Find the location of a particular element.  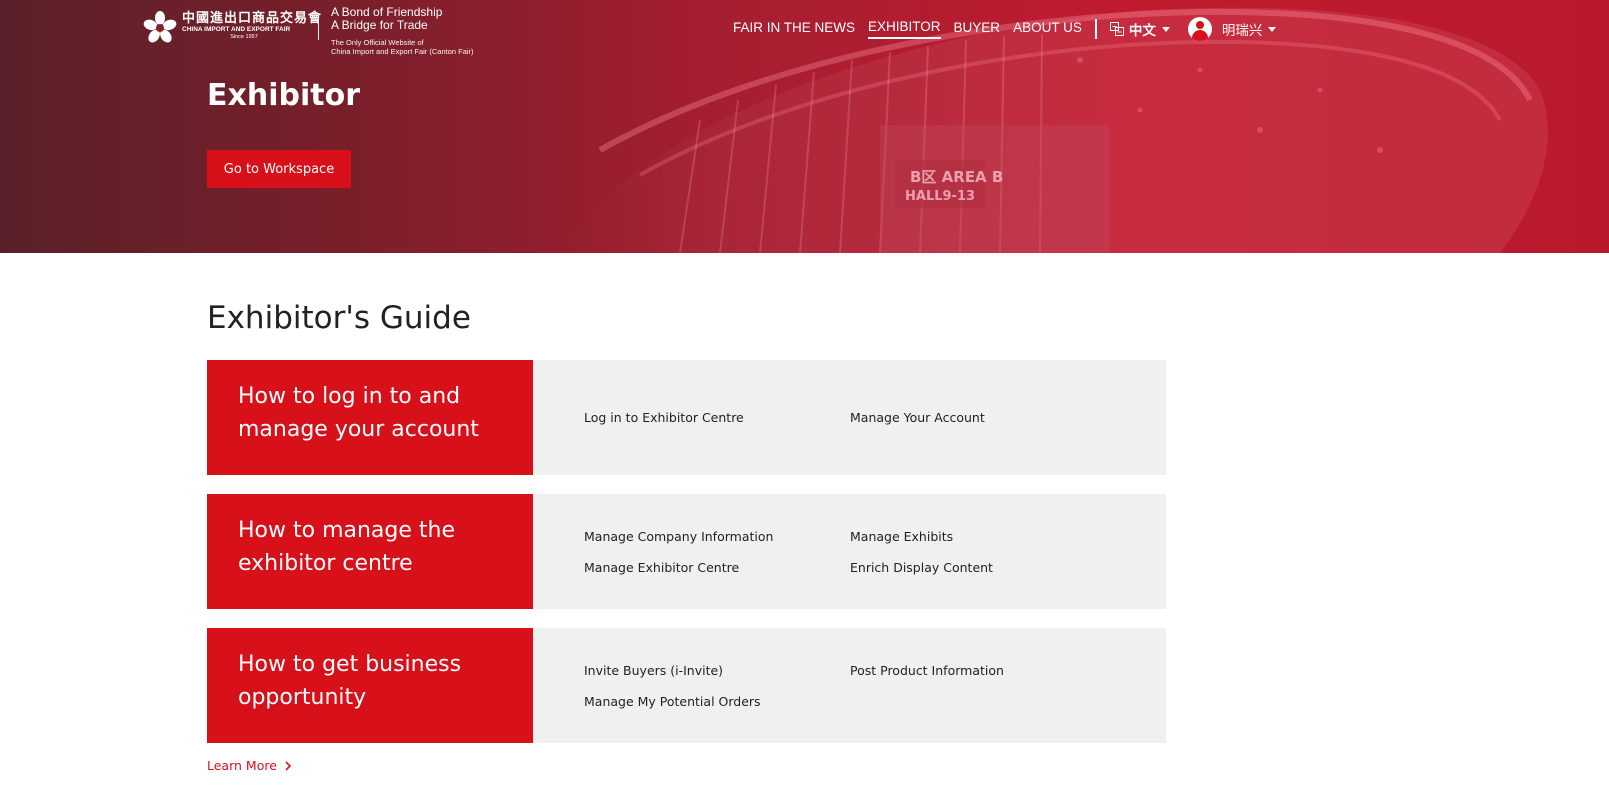

heading-line1: How to manage the is located at coordinates (347, 530).